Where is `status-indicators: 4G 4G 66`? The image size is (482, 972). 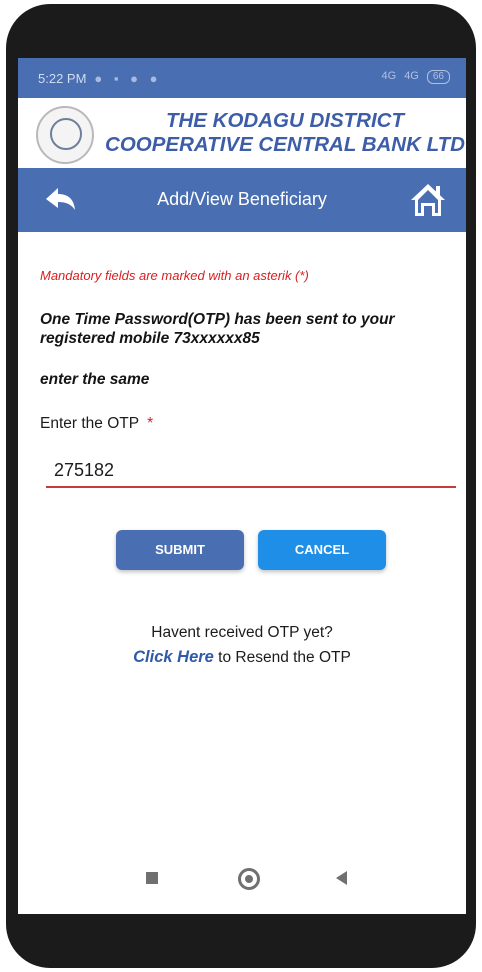
status-indicators: 4G 4G 66 is located at coordinates (415, 77).